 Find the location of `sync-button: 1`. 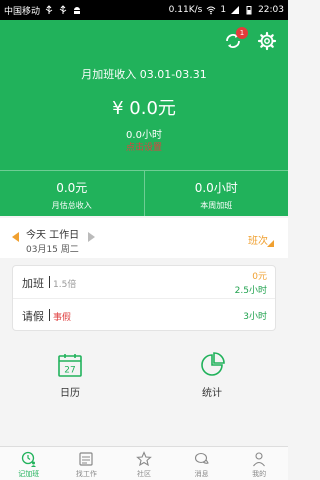

sync-button: 1 is located at coordinates (235, 39).